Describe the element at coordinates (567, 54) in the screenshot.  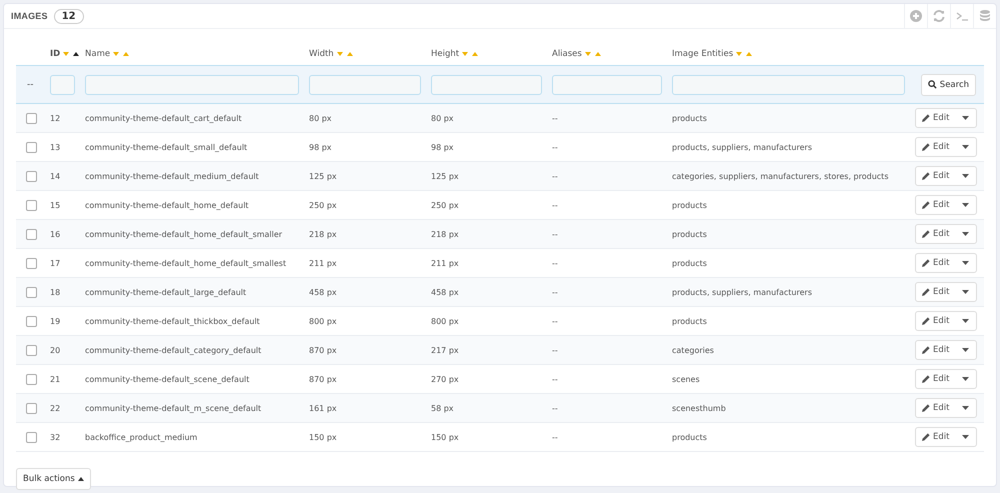
I see `column-header: Aliases` at that location.